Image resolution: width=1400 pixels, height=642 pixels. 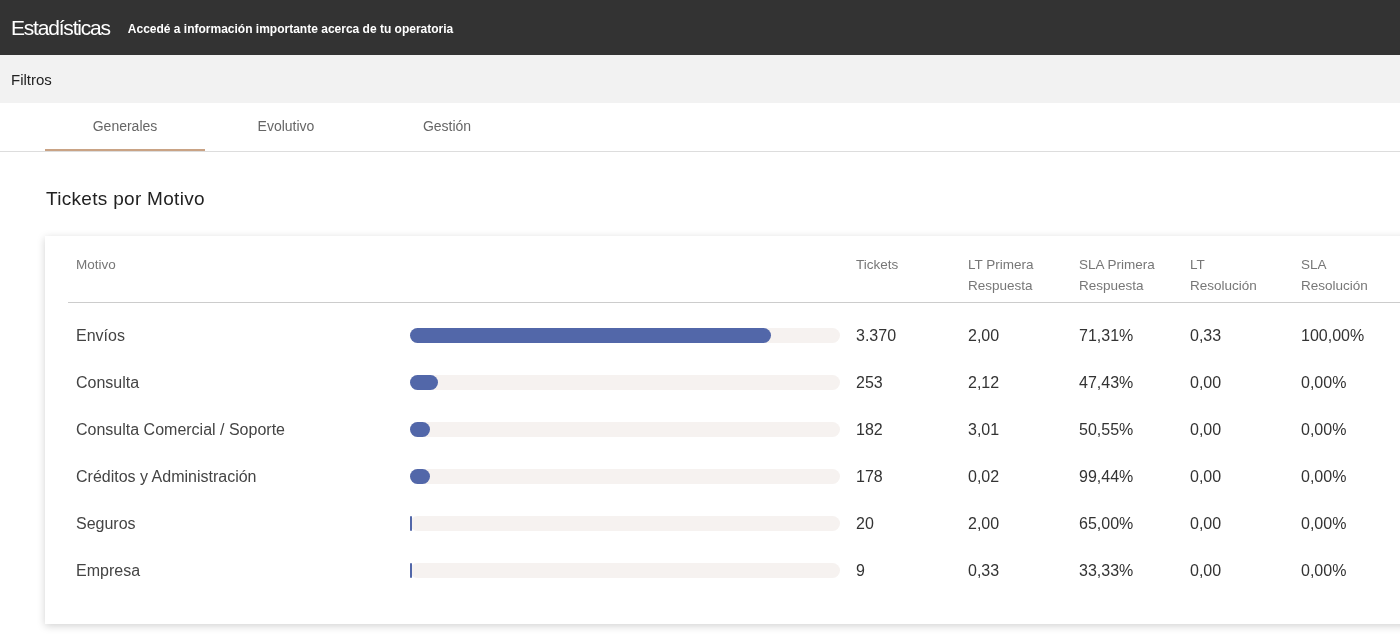 I want to click on table-cell-text: 3,01, so click(x=984, y=429).